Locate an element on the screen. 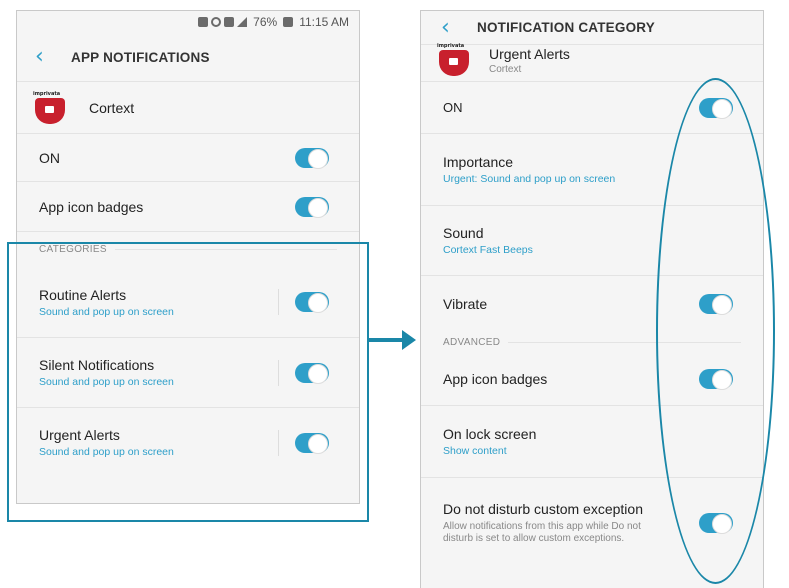 The image size is (789, 588). on-toggle is located at coordinates (312, 158).